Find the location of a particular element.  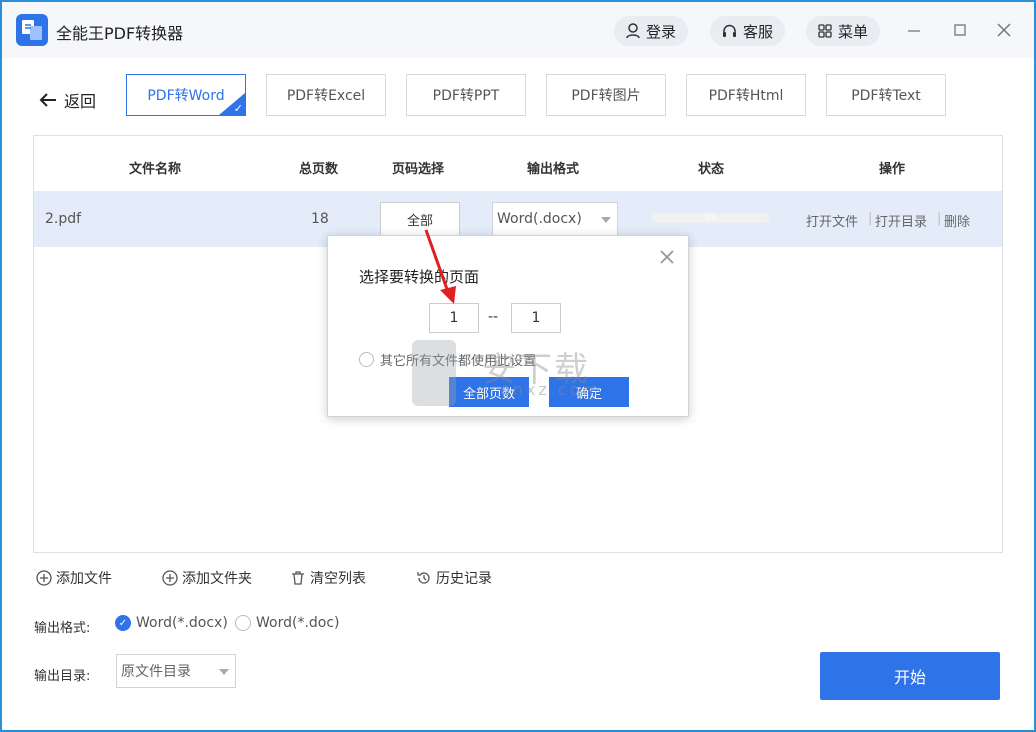

file-name-cell: 2.pdf is located at coordinates (63, 219).